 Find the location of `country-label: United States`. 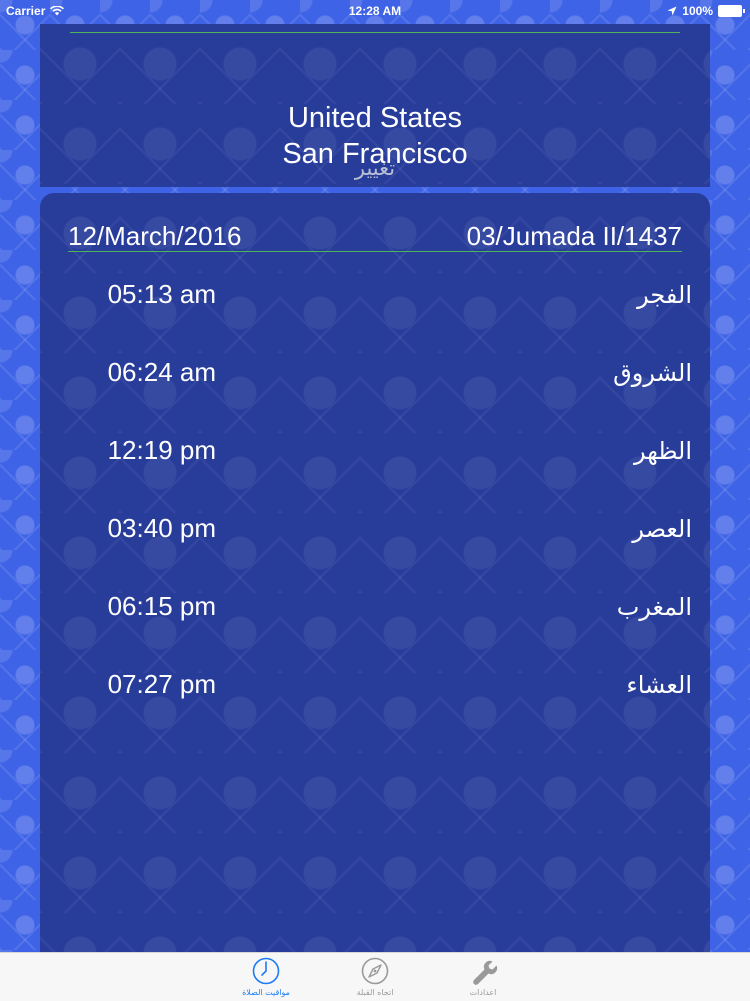

country-label: United States is located at coordinates (375, 118).